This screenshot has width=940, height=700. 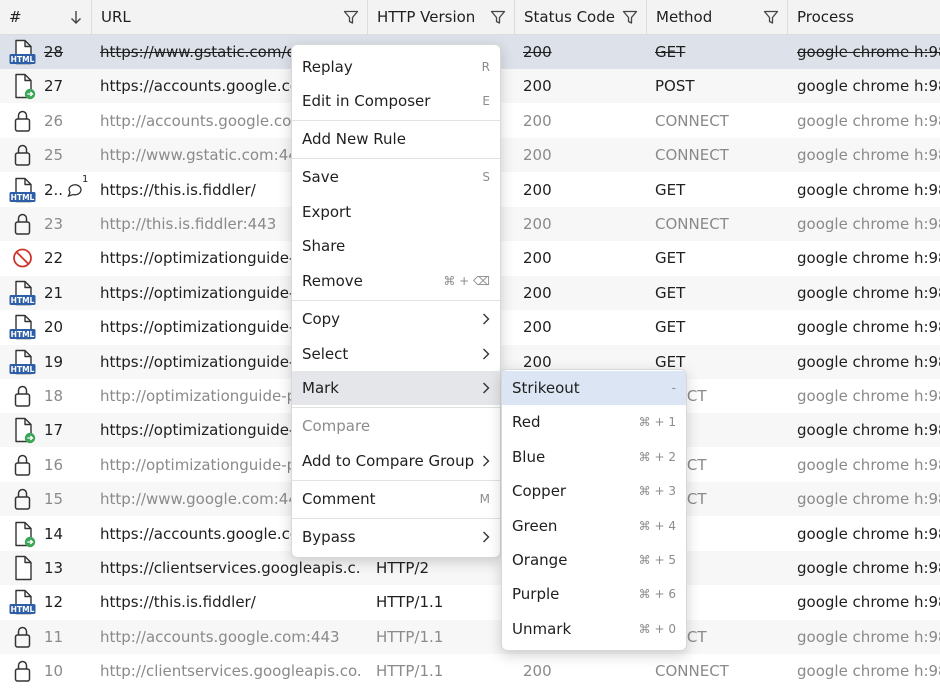 I want to click on mark-option-red: Red ⌘ + 1, so click(x=594, y=422).